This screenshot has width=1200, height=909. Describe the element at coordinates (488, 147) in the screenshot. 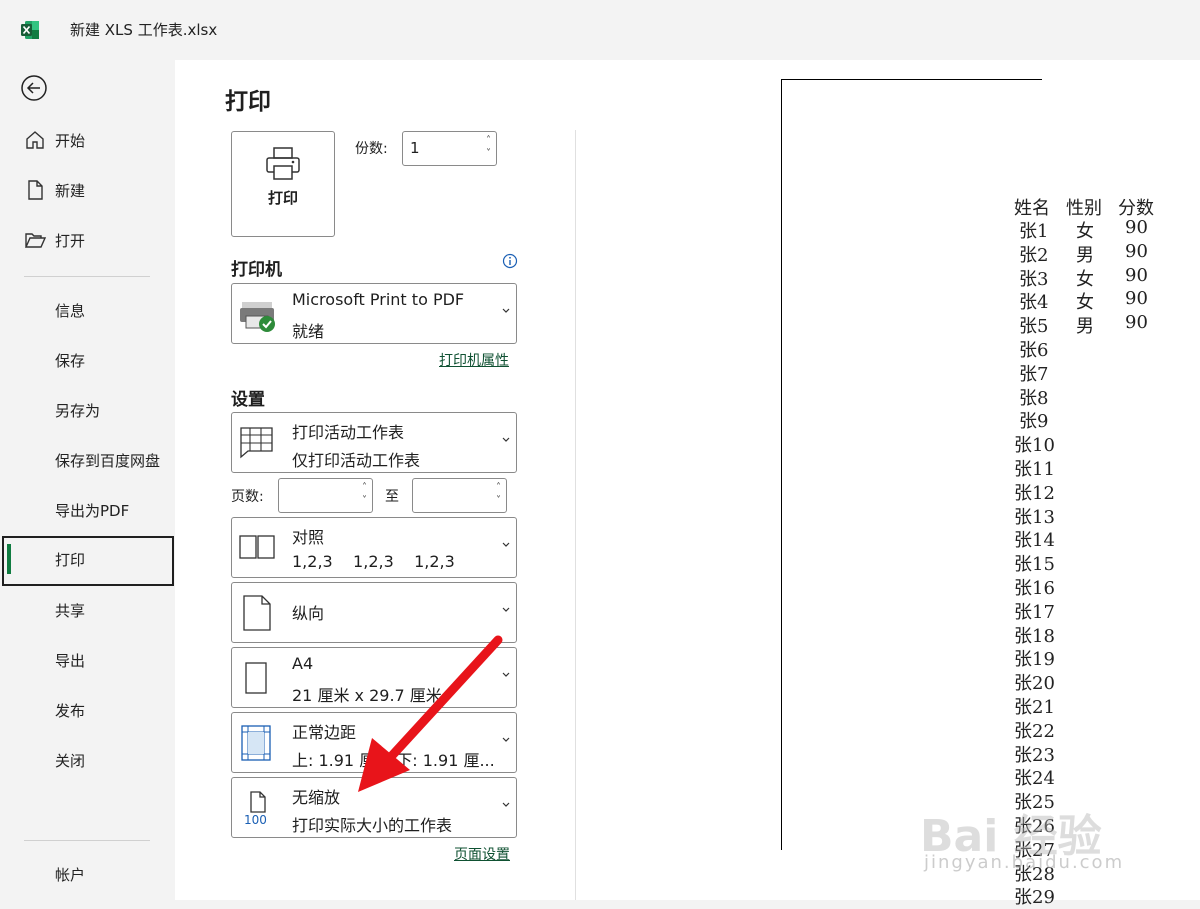

I see `stepper-arrows-icon: ˄ ˅` at that location.